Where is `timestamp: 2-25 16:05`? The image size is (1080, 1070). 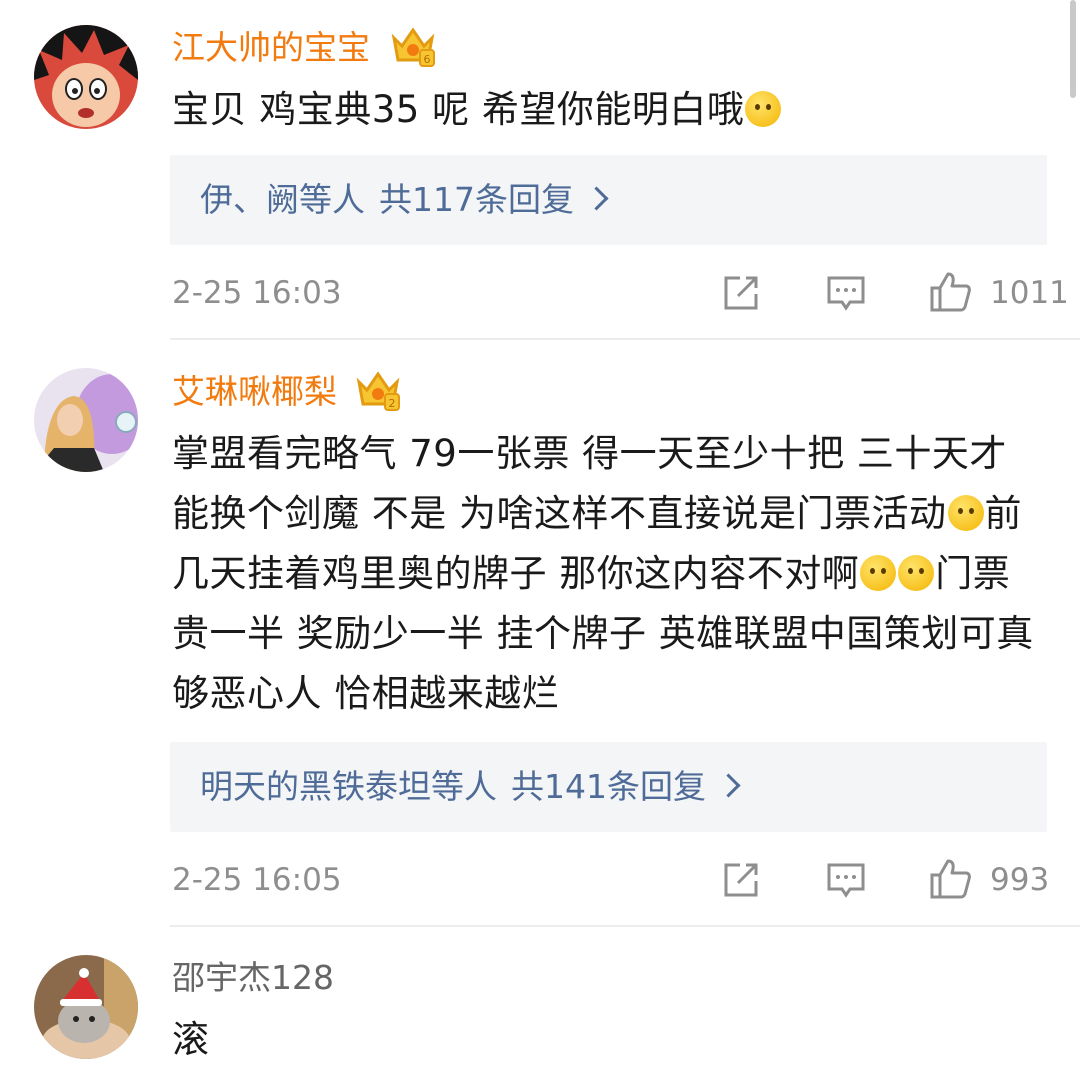 timestamp: 2-25 16:05 is located at coordinates (257, 880).